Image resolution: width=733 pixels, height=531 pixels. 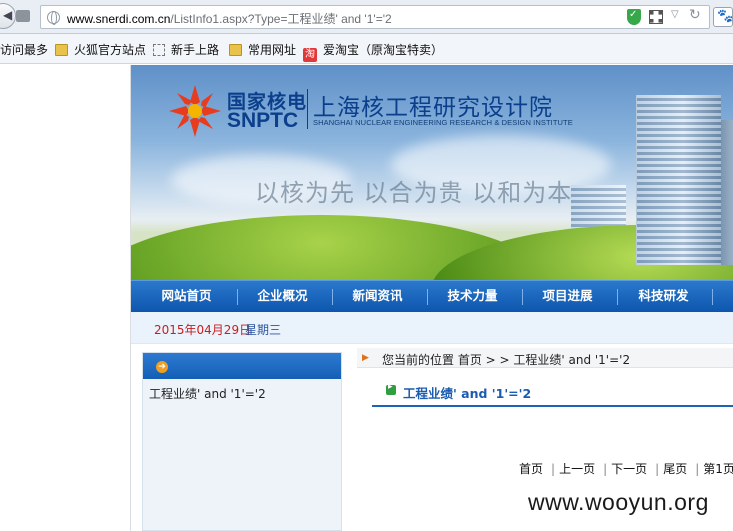 I want to click on nav-item-research: 科技研发, so click(x=663, y=297).